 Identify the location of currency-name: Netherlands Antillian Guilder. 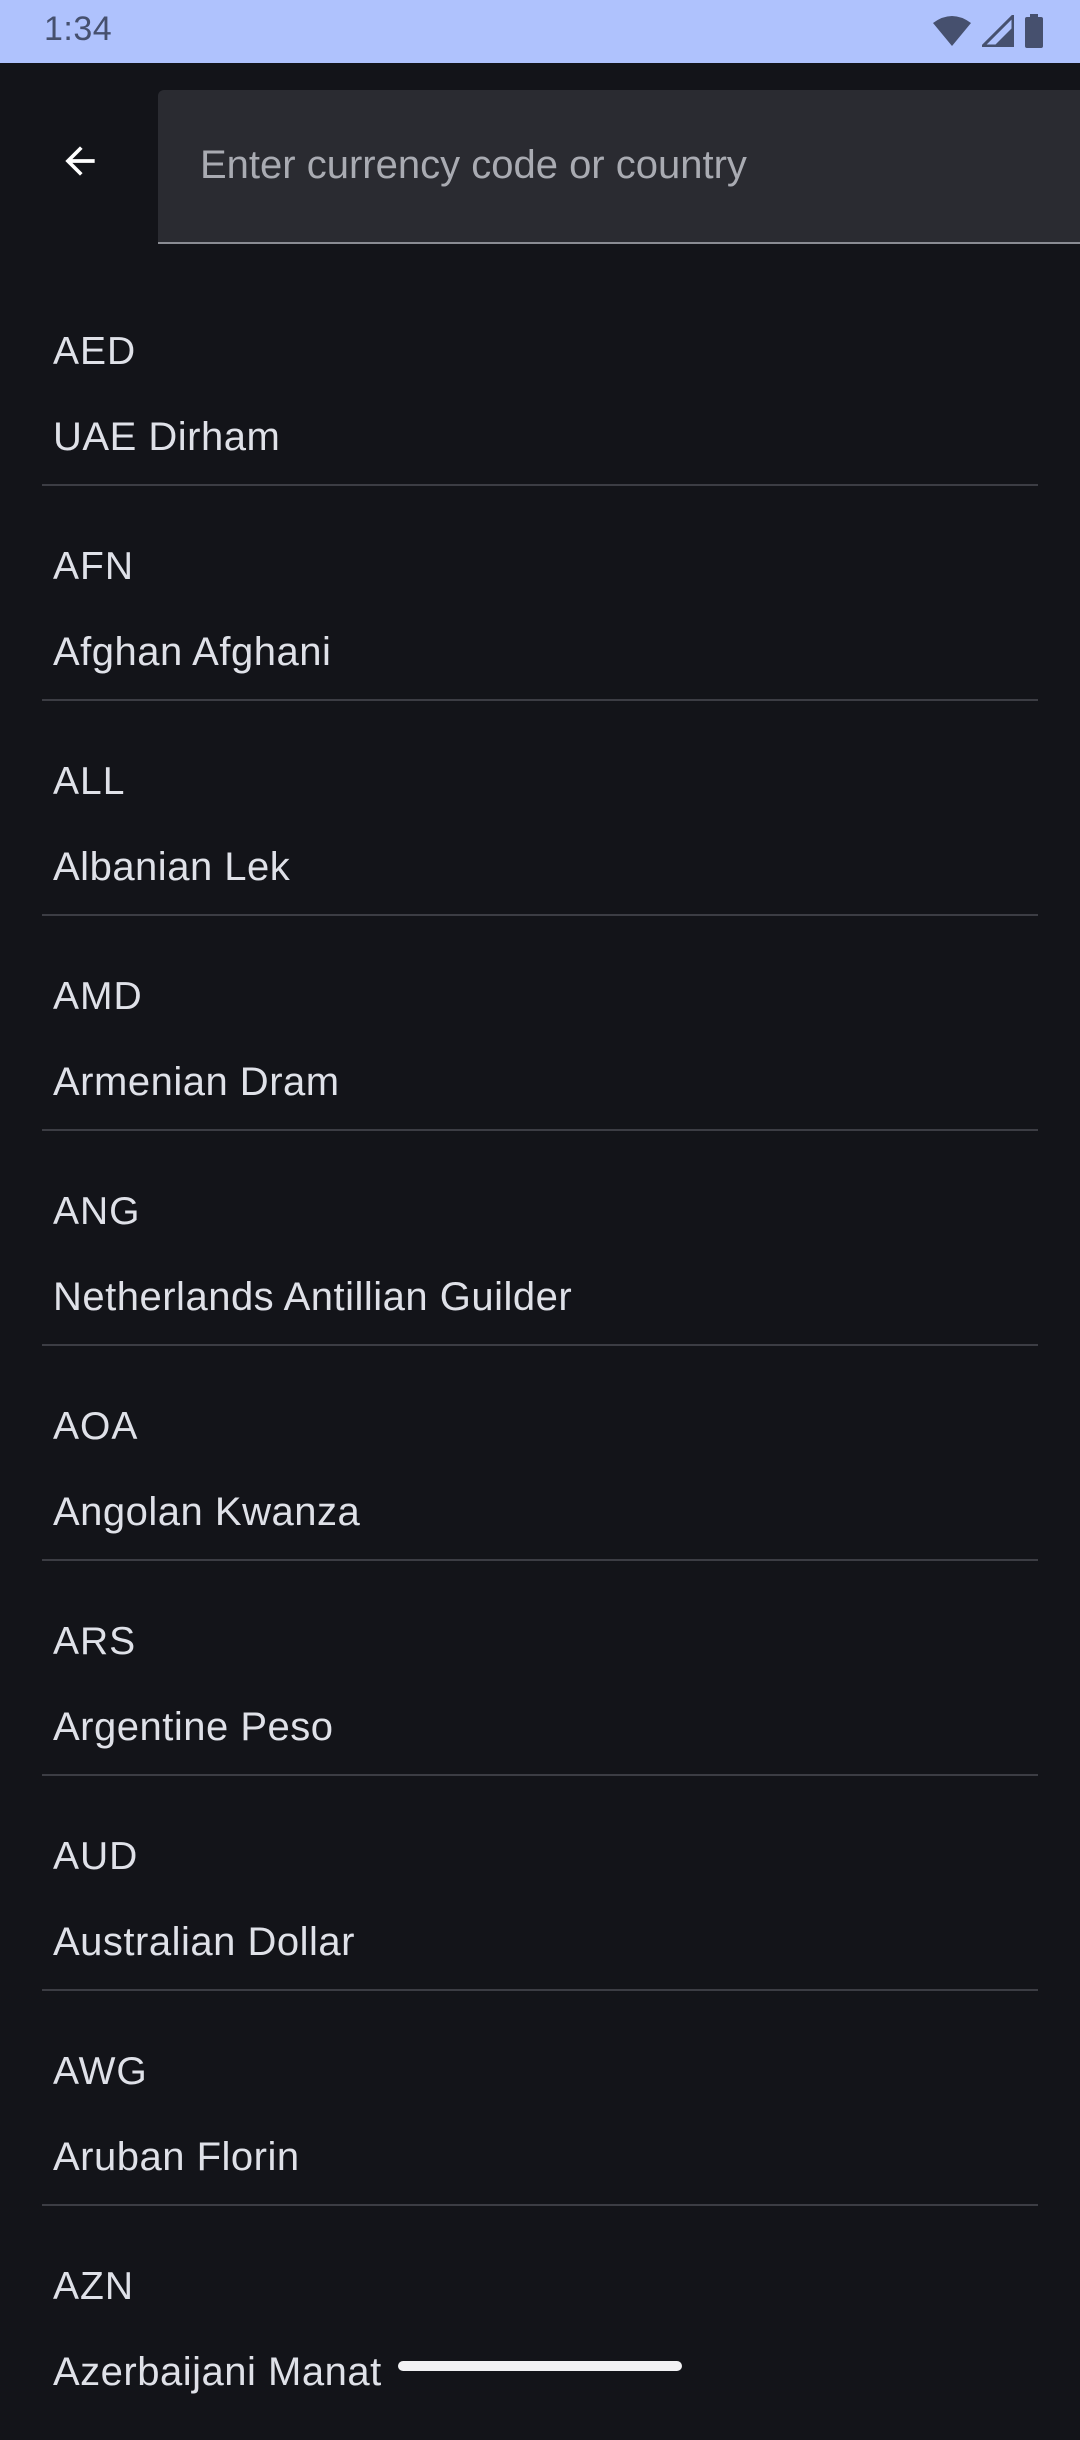
(313, 1297).